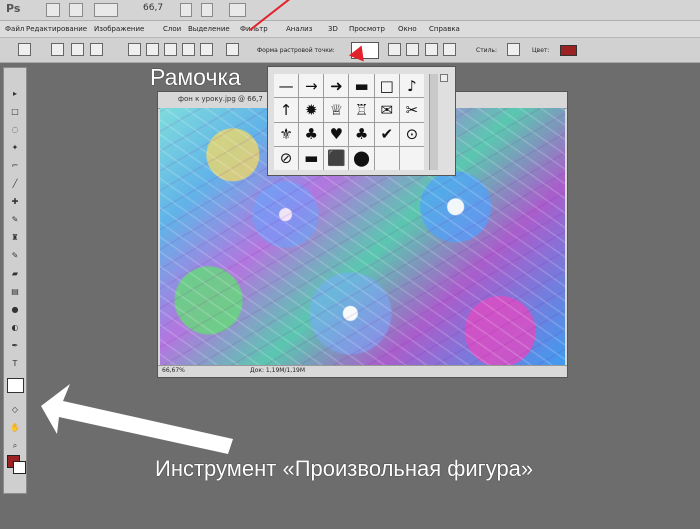  What do you see at coordinates (362, 371) in the screenshot?
I see `document-status-bar: 66,67% Док: 1,19M/1,19M` at bounding box center [362, 371].